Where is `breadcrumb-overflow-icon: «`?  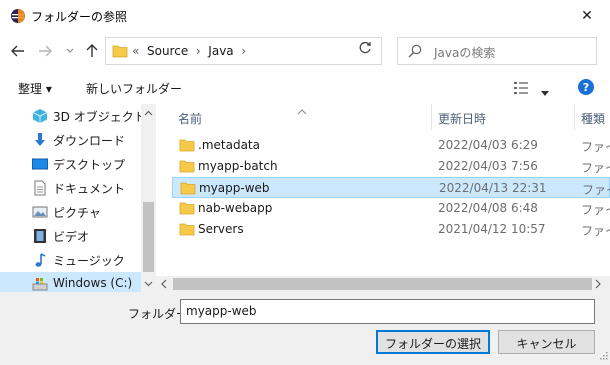 breadcrumb-overflow-icon: « is located at coordinates (135, 51).